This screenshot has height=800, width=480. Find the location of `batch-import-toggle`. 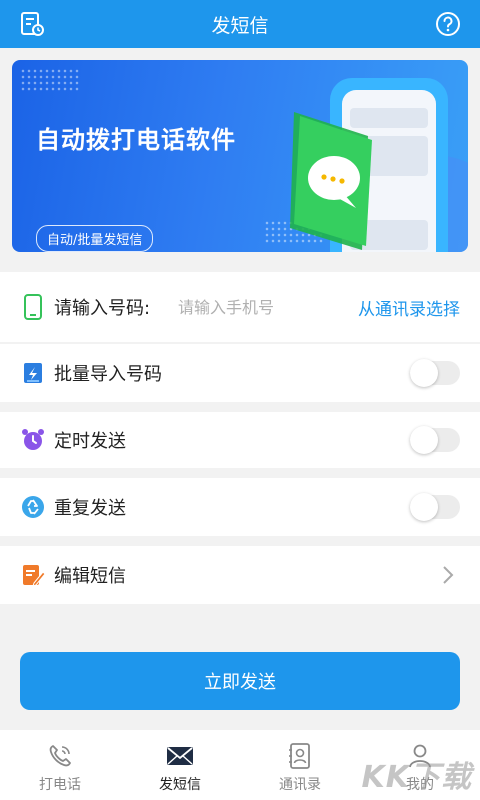

batch-import-toggle is located at coordinates (435, 373).